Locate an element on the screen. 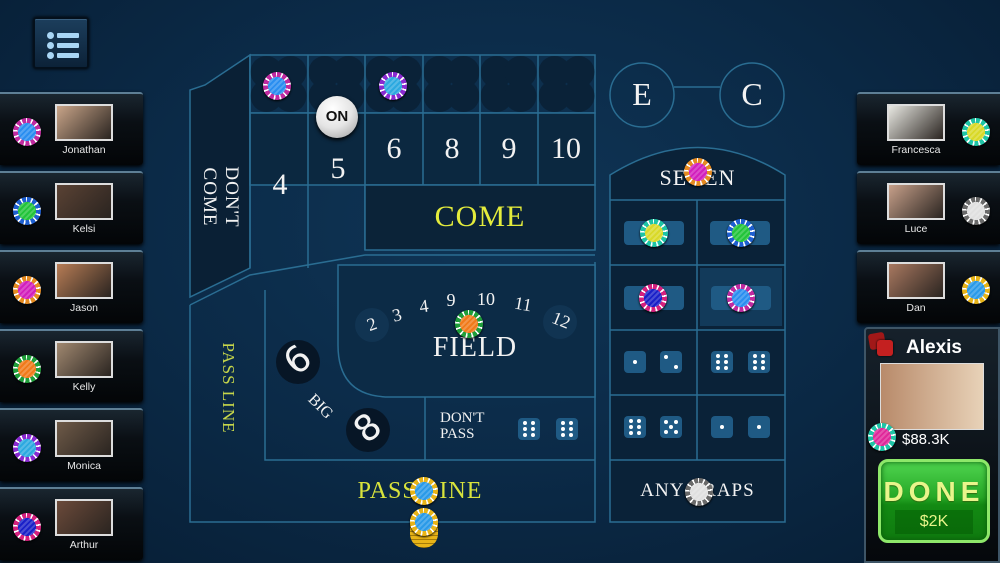 Image resolution: width=1000 pixels, height=563 pixels. current-player-panel: Alexis $88.3K DONE $2K is located at coordinates (932, 445).